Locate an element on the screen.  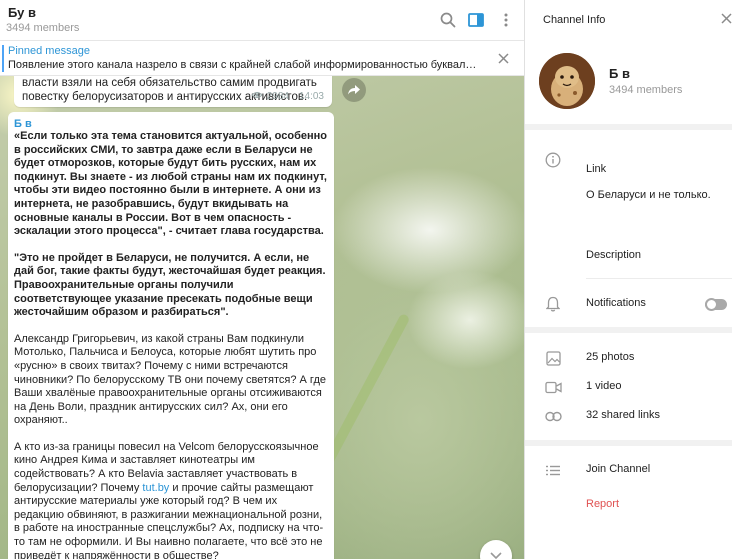
description-label: Description is located at coordinates (614, 255).